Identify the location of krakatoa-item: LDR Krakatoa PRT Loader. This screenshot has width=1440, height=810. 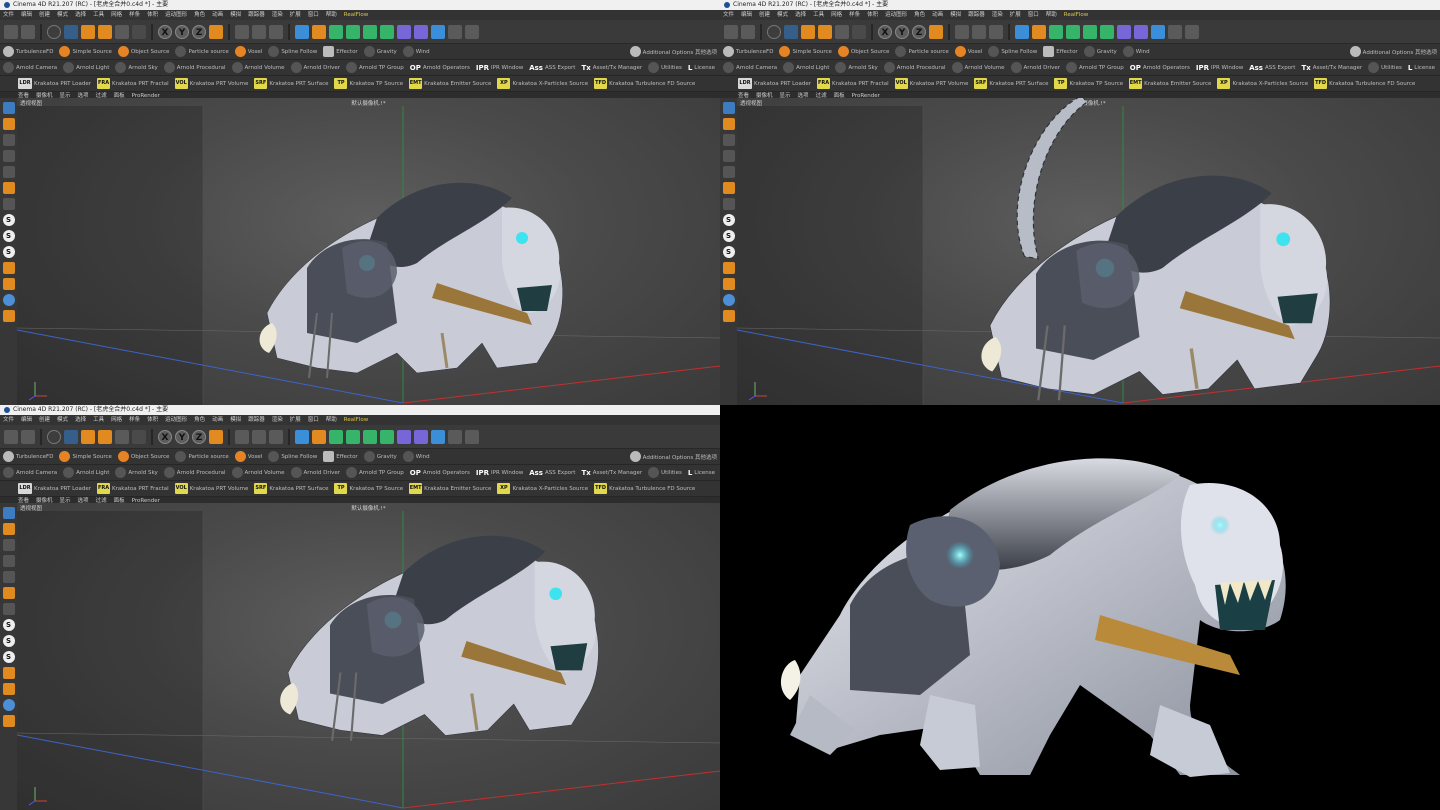
(774, 83).